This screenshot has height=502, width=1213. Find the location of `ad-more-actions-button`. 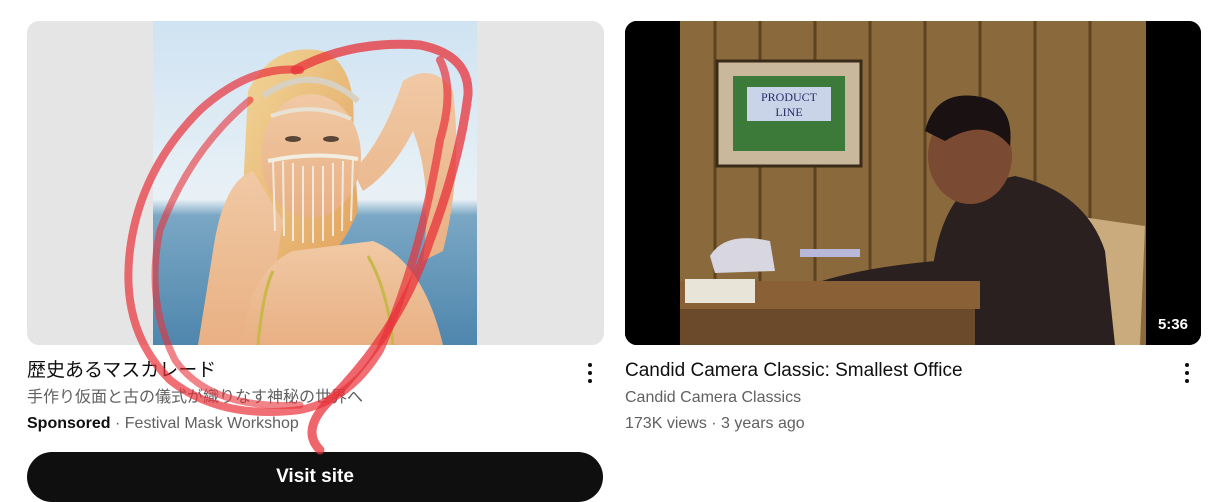

ad-more-actions-button is located at coordinates (590, 373).